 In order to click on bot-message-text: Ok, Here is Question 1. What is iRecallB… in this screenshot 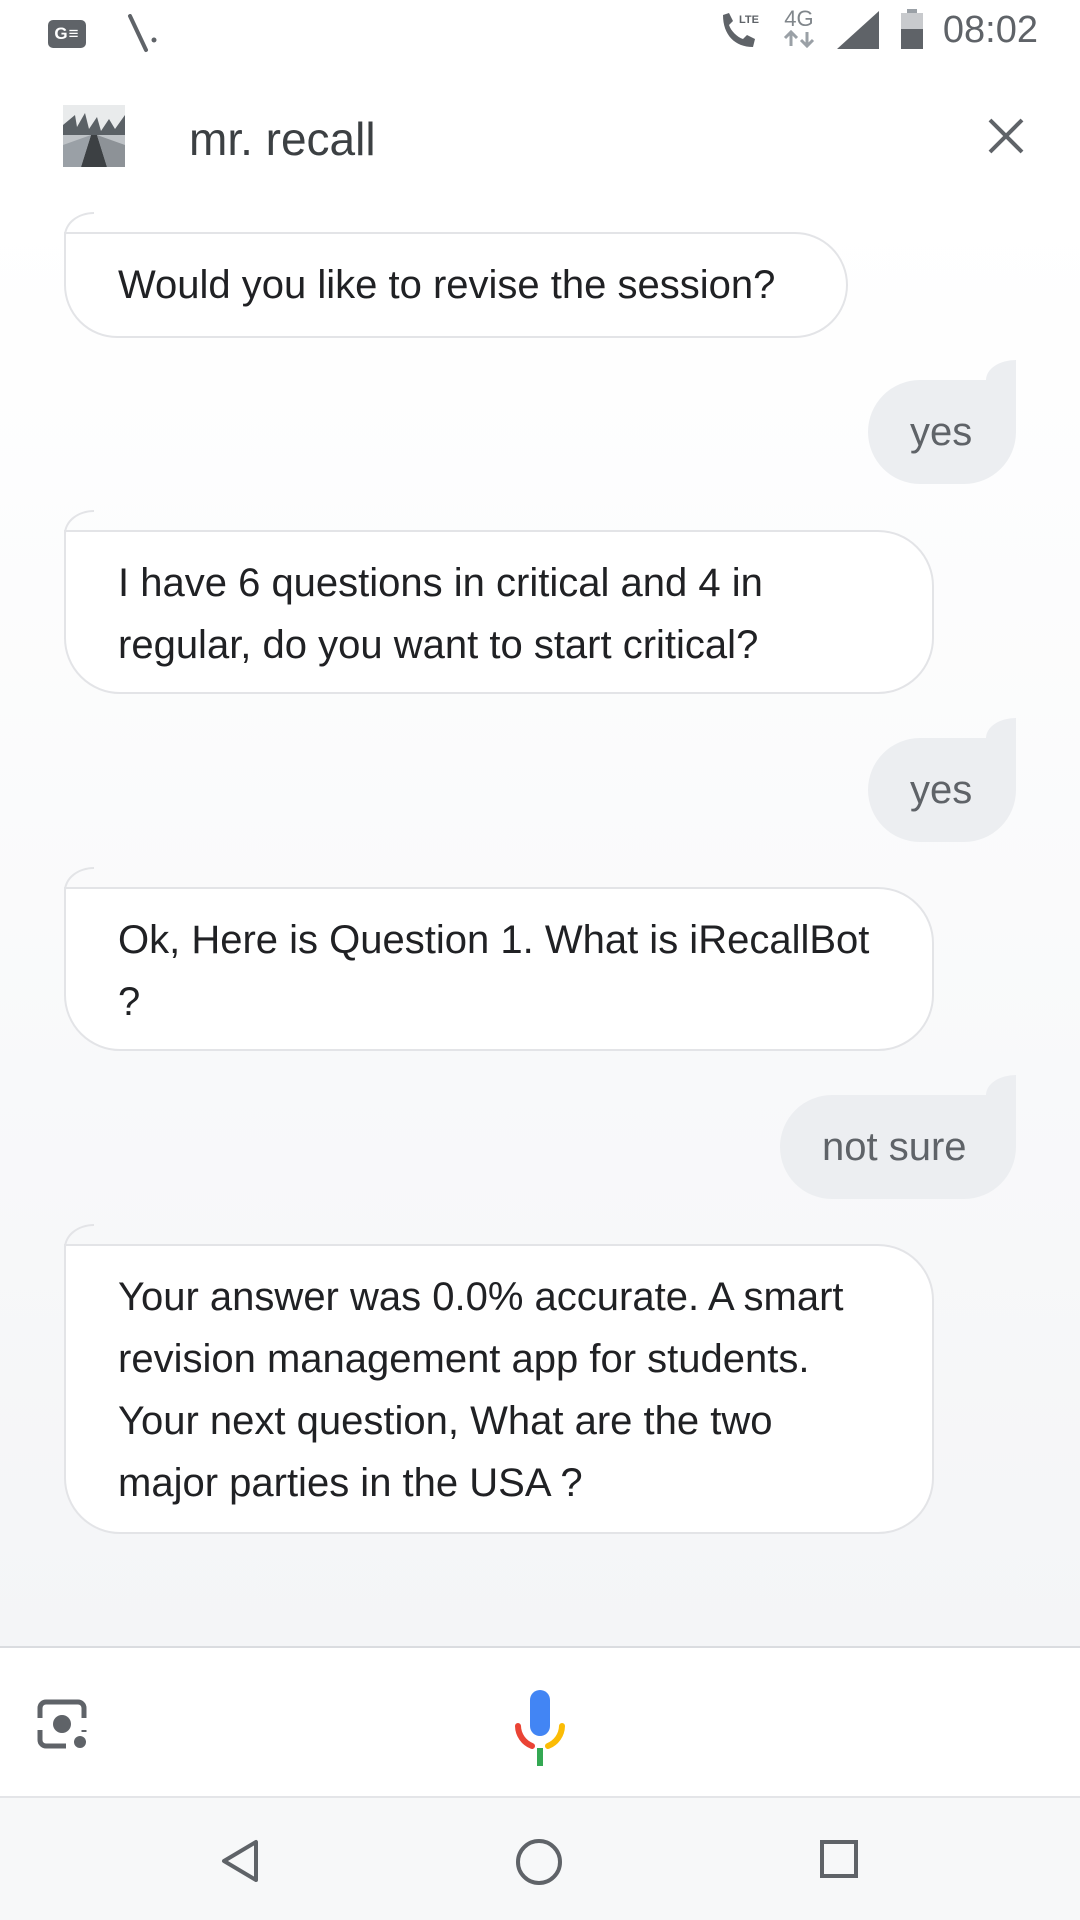, I will do `click(494, 971)`.